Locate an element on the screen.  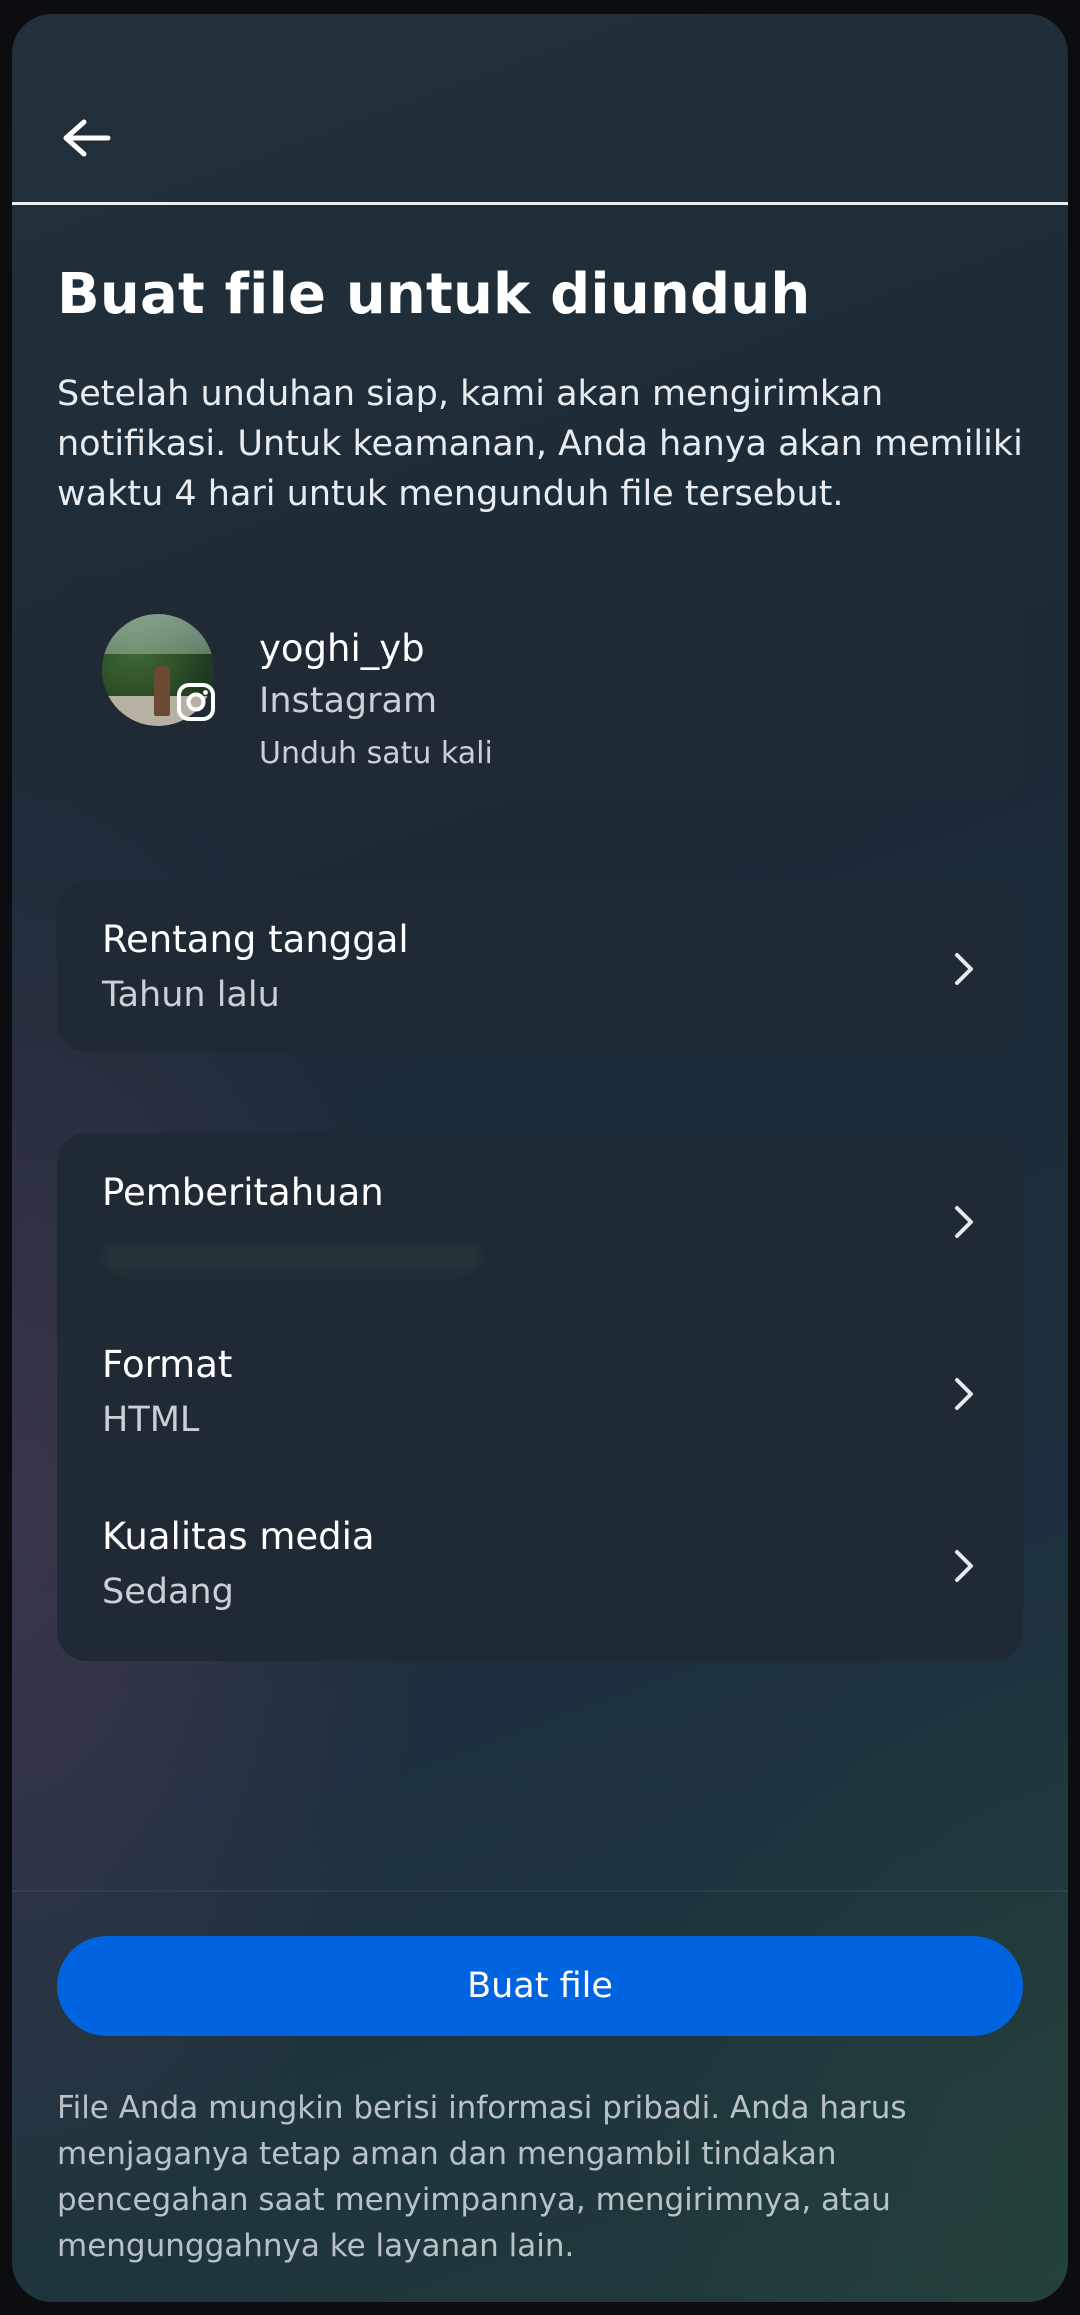
account-platform: Instagram is located at coordinates (348, 701).